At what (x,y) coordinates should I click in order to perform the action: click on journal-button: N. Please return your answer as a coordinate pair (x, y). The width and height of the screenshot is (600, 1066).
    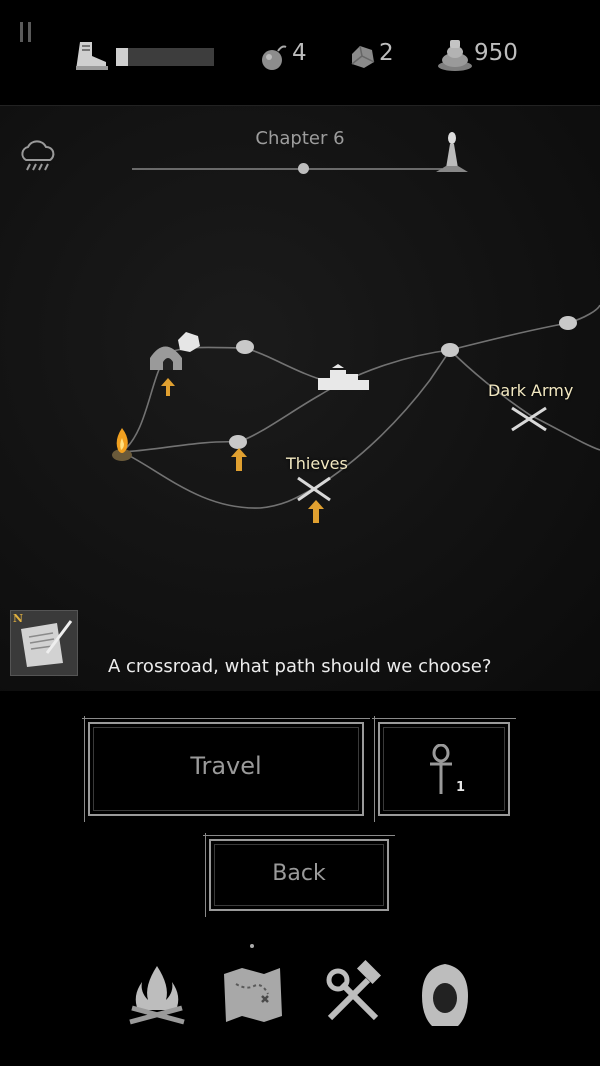
    Looking at the image, I should click on (44, 643).